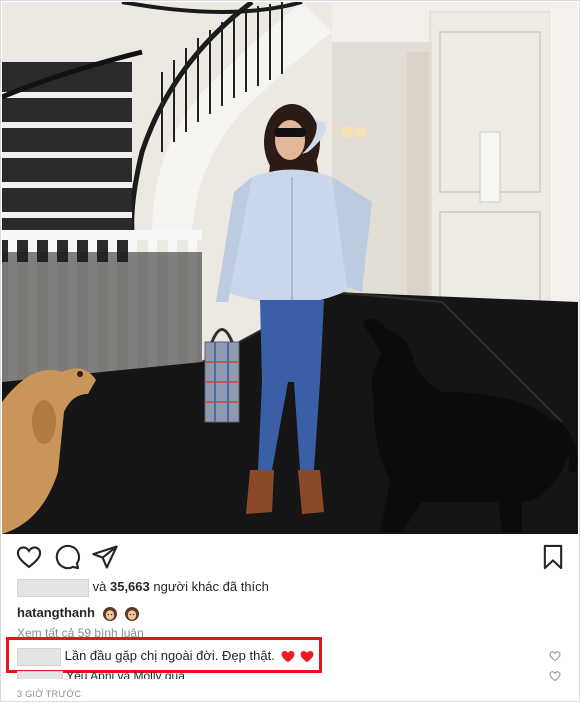 The image size is (580, 702). Describe the element at coordinates (99, 586) in the screenshot. I see `likes-connector: và` at that location.